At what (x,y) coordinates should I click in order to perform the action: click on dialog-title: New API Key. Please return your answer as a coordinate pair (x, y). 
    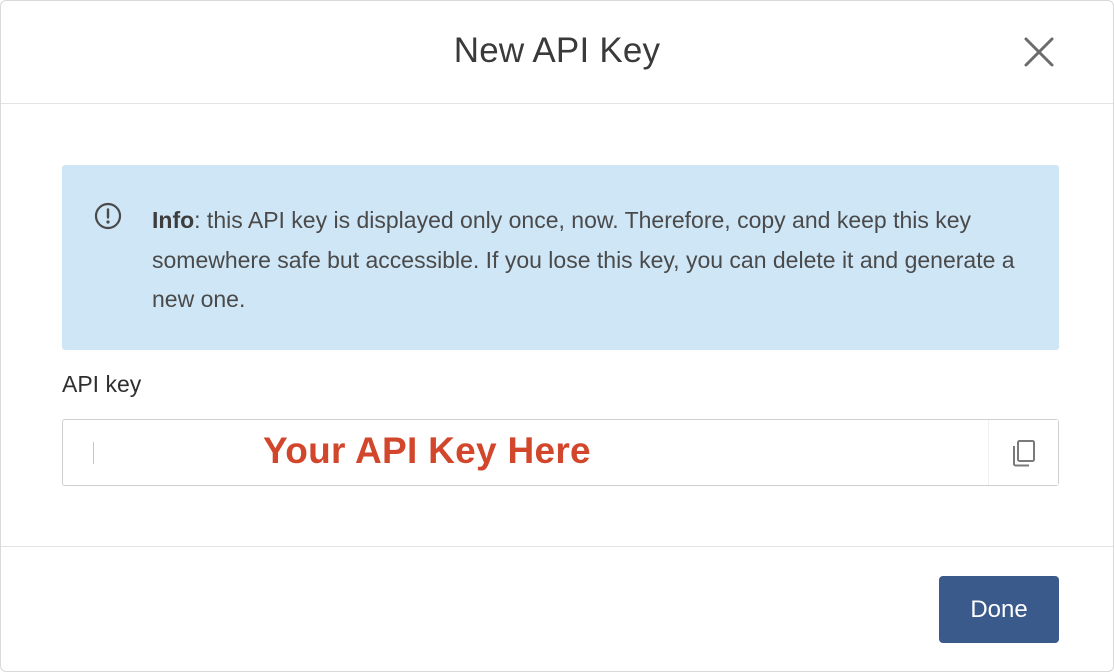
    Looking at the image, I should click on (557, 50).